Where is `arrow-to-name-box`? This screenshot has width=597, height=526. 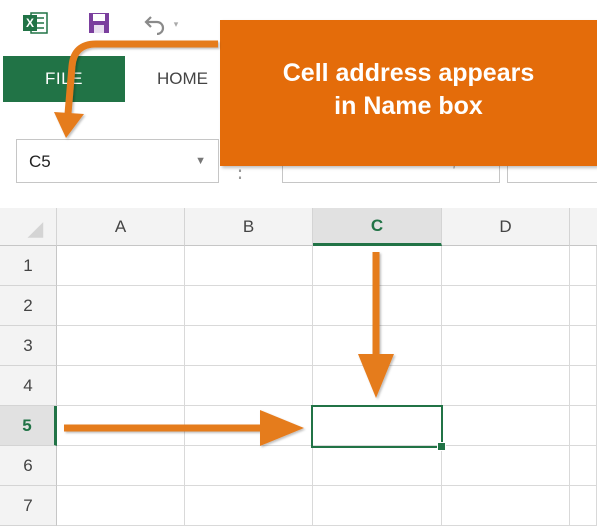 arrow-to-name-box is located at coordinates (136, 89).